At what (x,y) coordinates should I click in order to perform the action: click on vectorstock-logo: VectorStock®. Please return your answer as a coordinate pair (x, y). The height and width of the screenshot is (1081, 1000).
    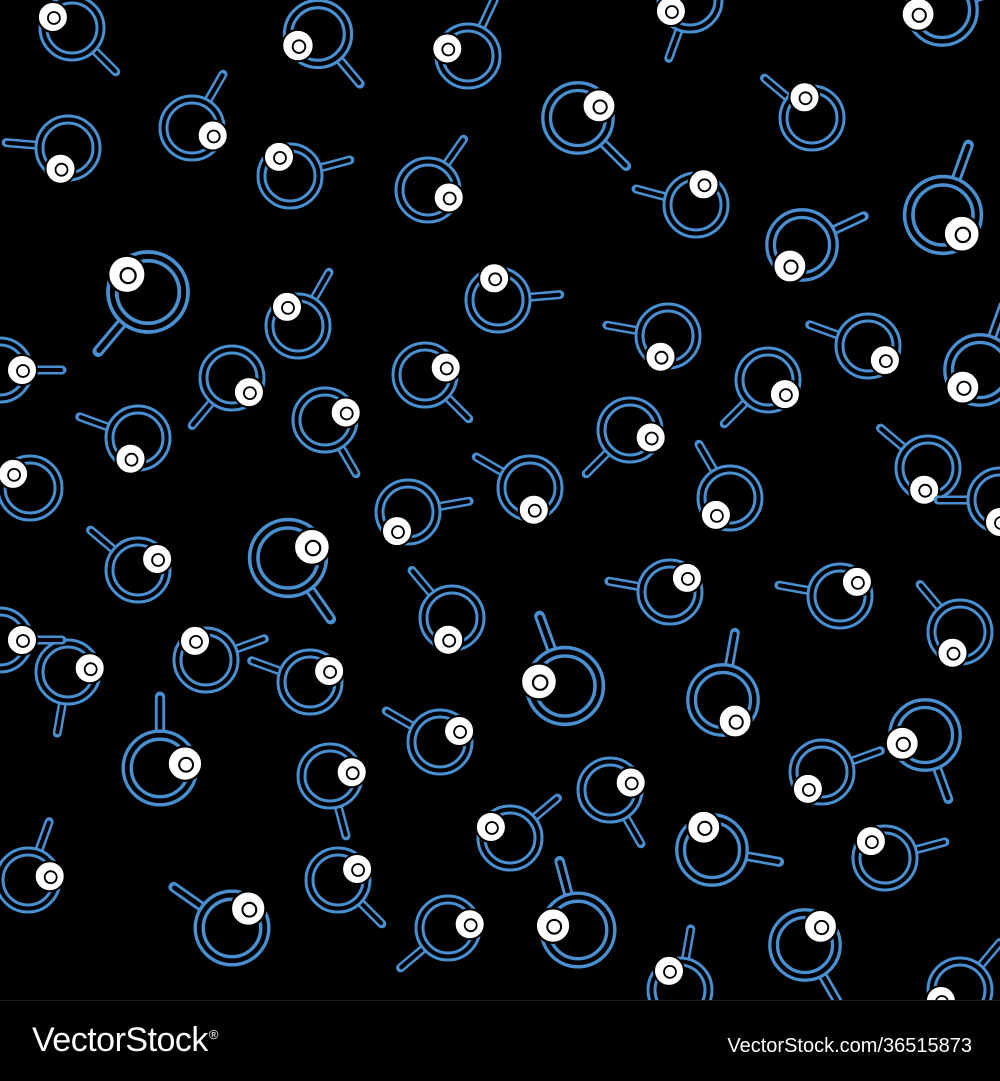
    Looking at the image, I should click on (125, 1040).